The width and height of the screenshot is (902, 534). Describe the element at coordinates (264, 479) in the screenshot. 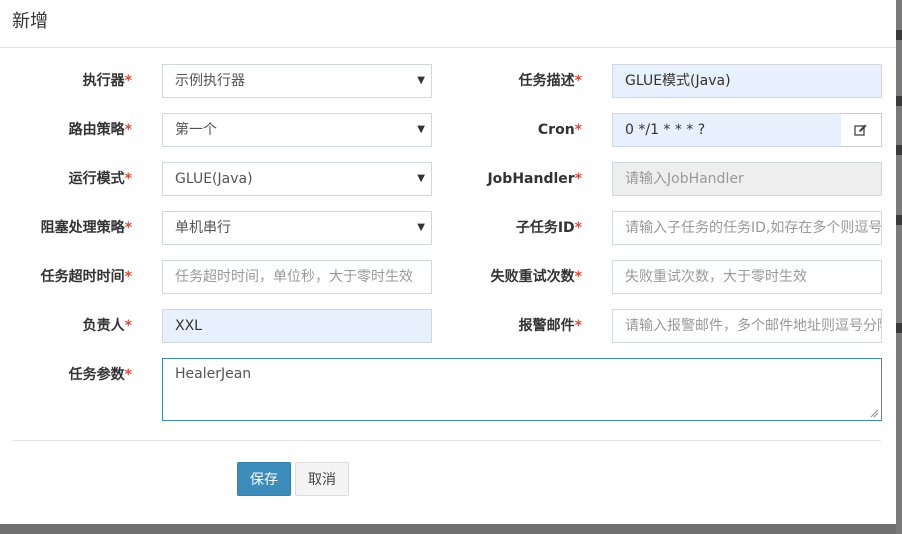

I see `save-button: 保存` at that location.